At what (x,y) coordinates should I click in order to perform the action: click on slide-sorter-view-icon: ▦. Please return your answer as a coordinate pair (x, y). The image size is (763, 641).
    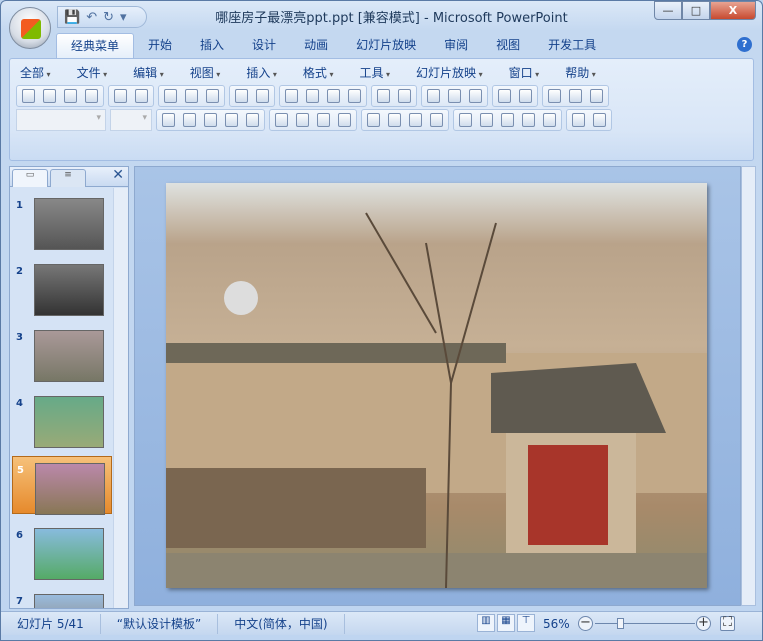
    Looking at the image, I should click on (506, 623).